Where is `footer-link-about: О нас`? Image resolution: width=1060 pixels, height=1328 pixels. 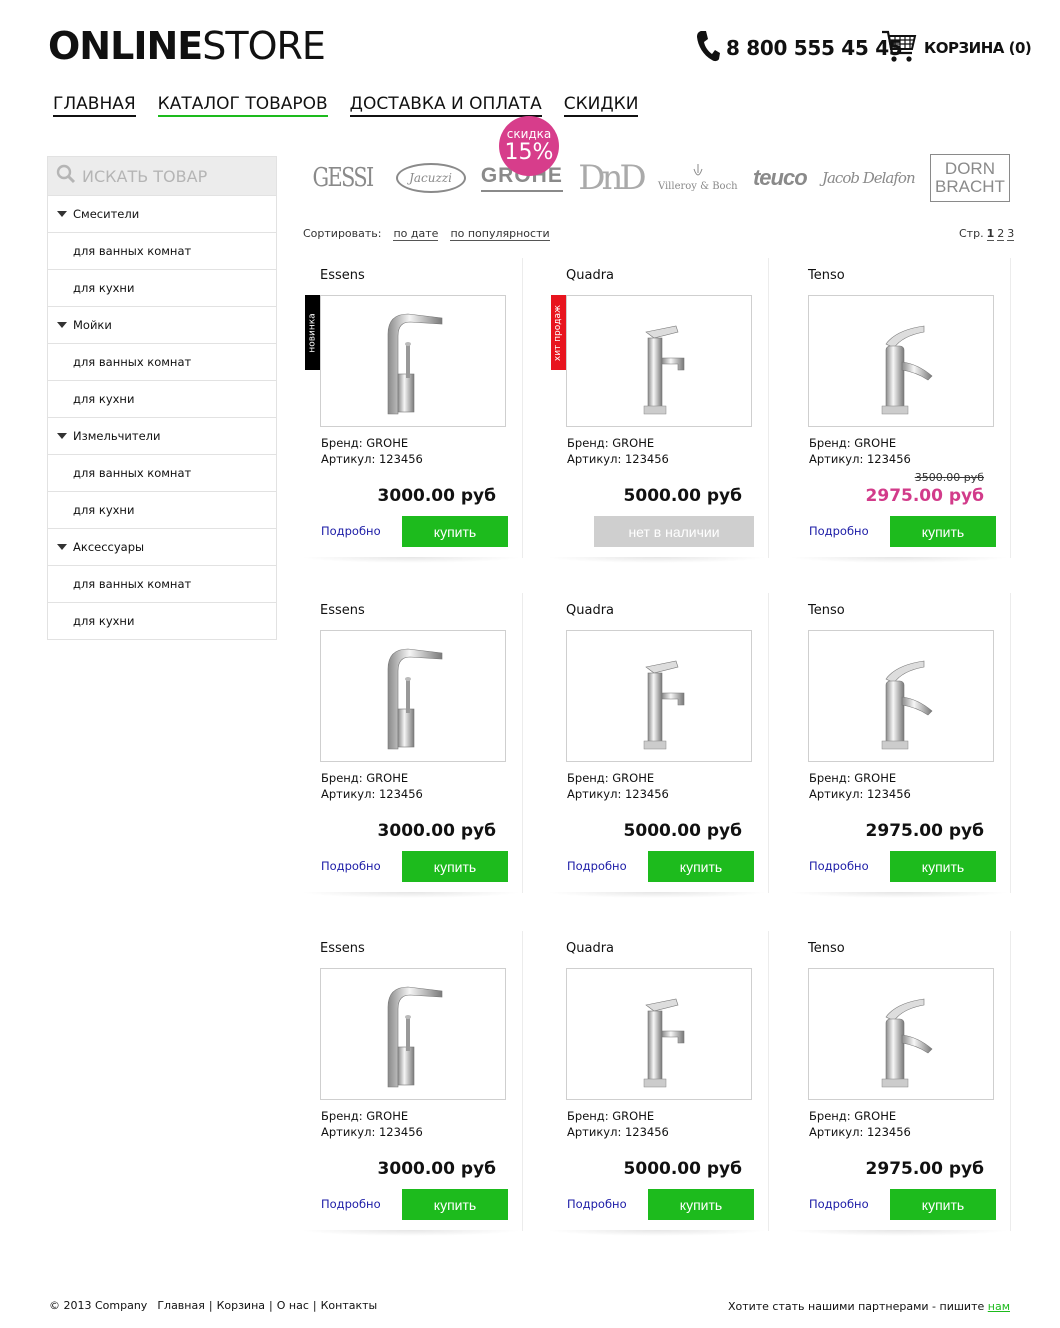
footer-link-about: О нас is located at coordinates (293, 1305).